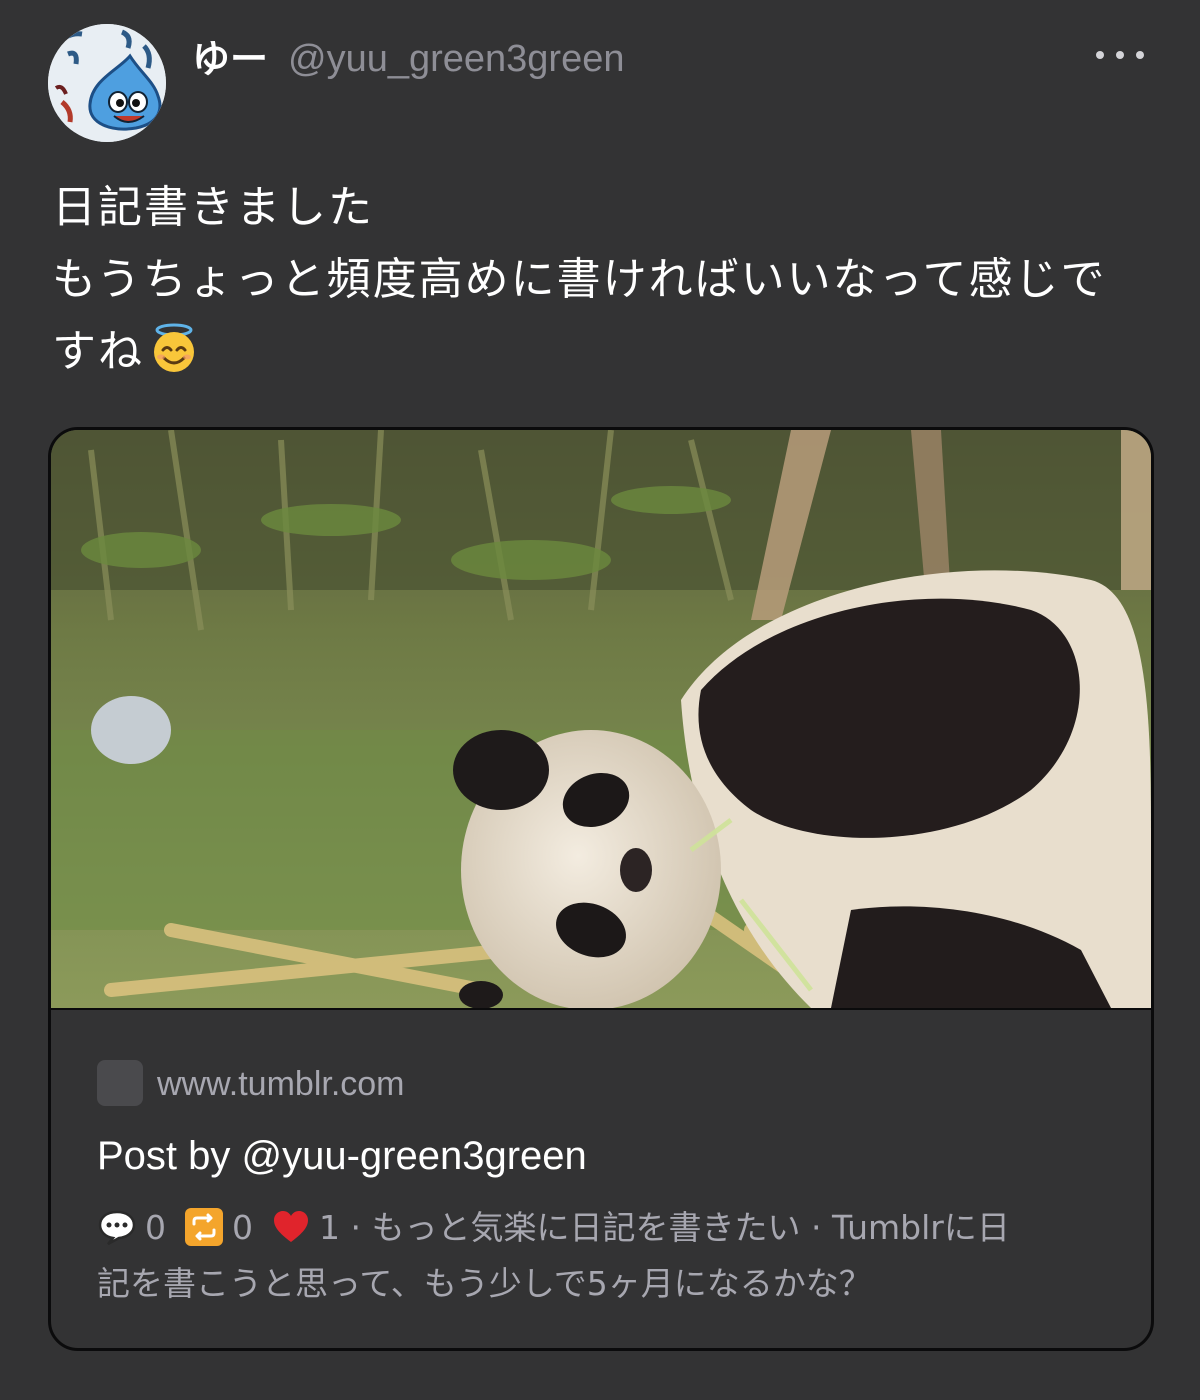 The height and width of the screenshot is (1400, 1200). What do you see at coordinates (117, 1228) in the screenshot?
I see `speech-balloon-icon` at bounding box center [117, 1228].